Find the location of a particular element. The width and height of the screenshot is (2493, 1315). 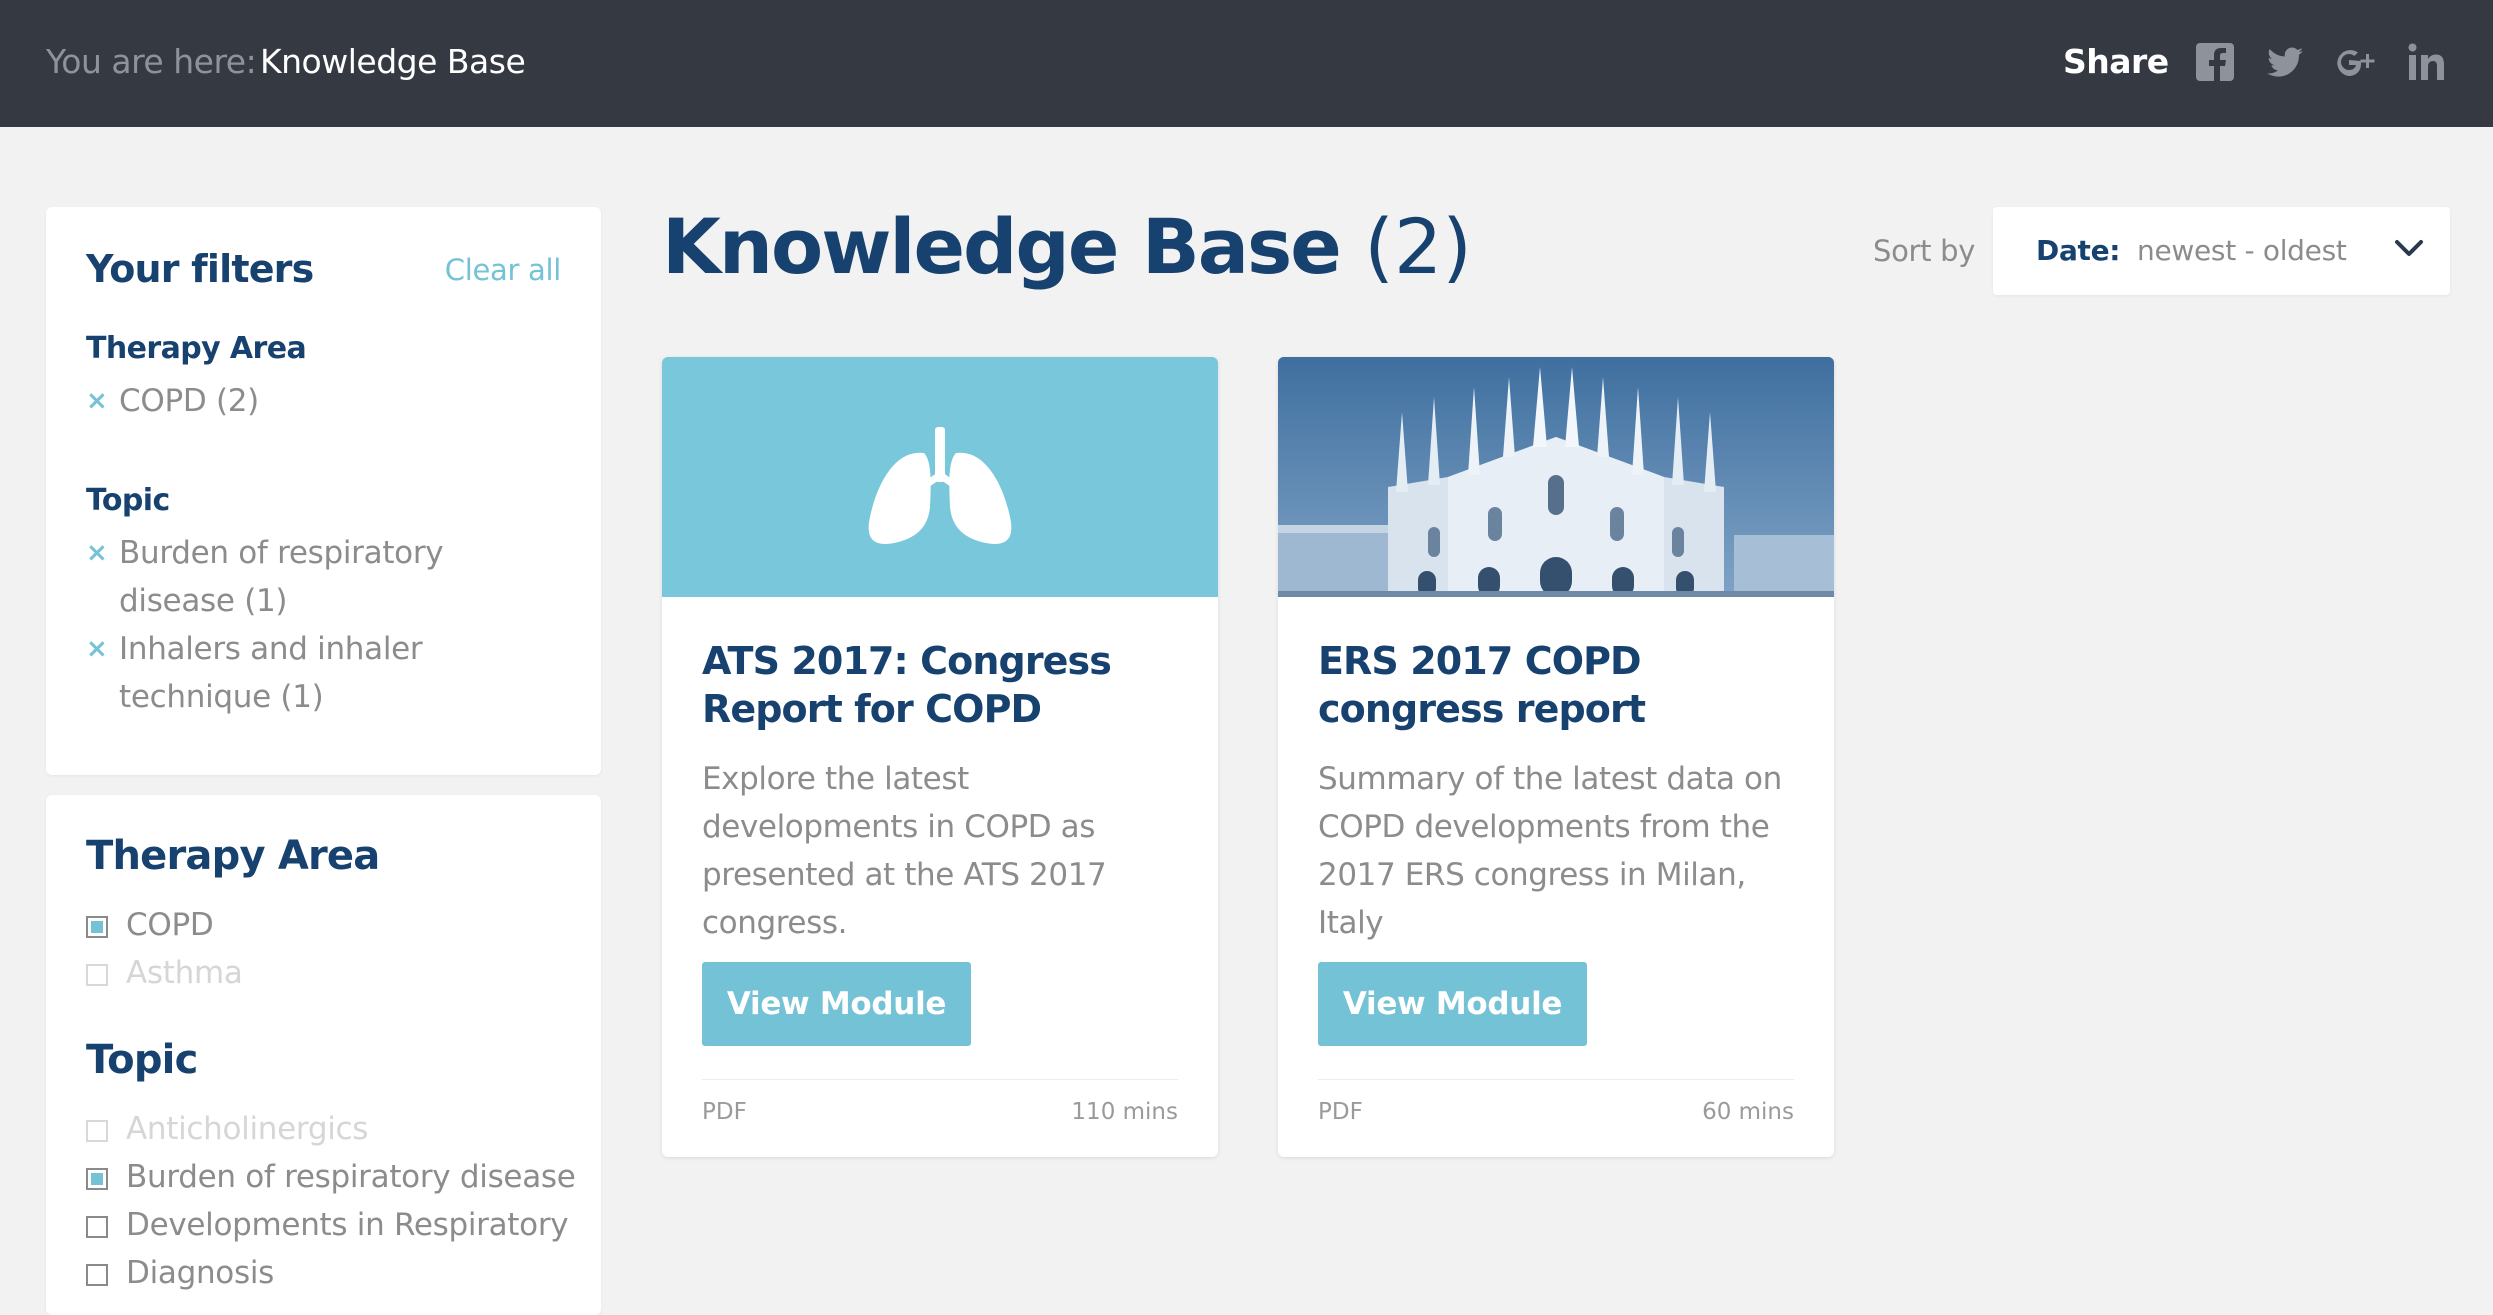

top-bar: You are here: Knowledge Base Share is located at coordinates (1246, 63).